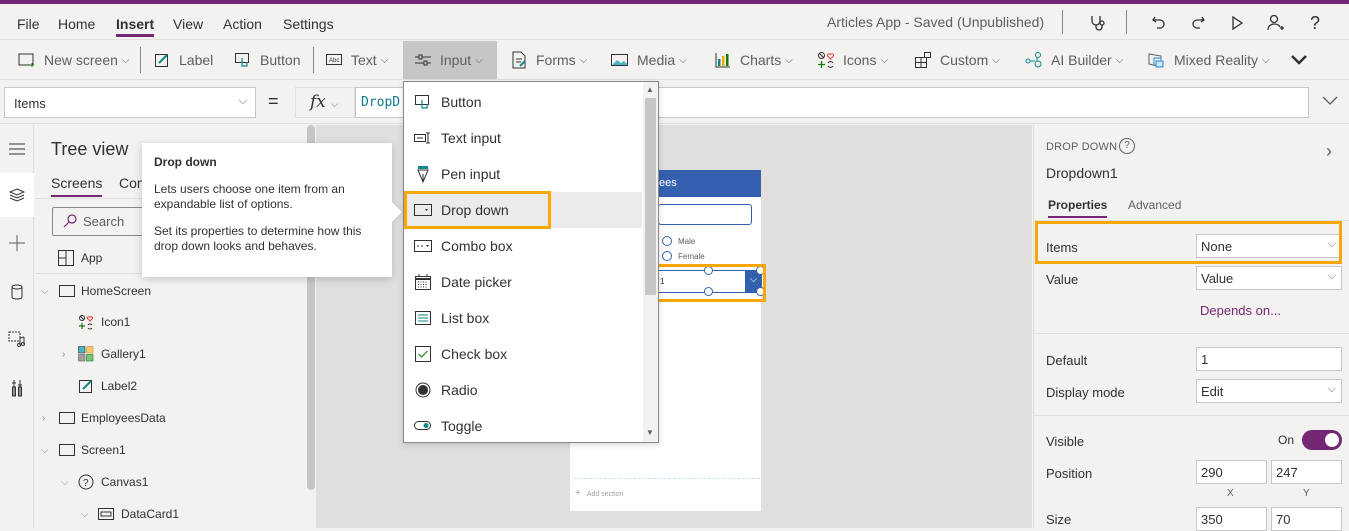 The width and height of the screenshot is (1349, 531). What do you see at coordinates (170, 322) in the screenshot?
I see `tree-item-icon1: Icon1` at bounding box center [170, 322].